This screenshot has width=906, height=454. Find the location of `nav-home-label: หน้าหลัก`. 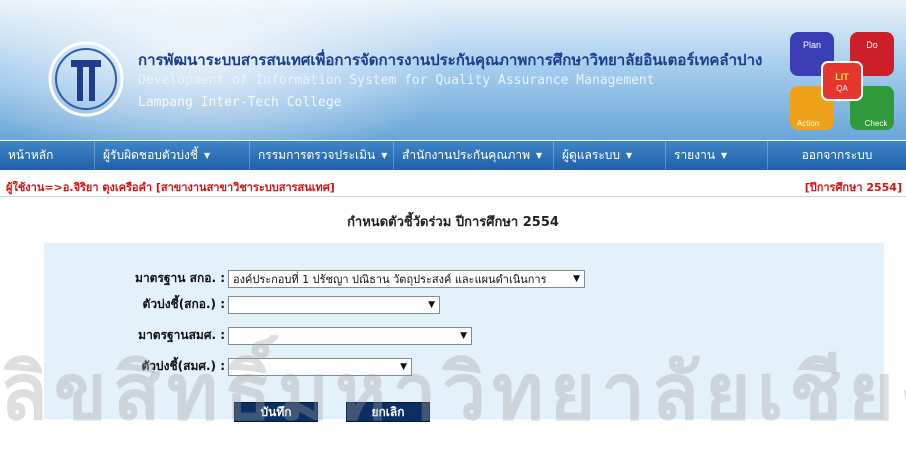

nav-home-label: หน้าหลัก is located at coordinates (31, 155).